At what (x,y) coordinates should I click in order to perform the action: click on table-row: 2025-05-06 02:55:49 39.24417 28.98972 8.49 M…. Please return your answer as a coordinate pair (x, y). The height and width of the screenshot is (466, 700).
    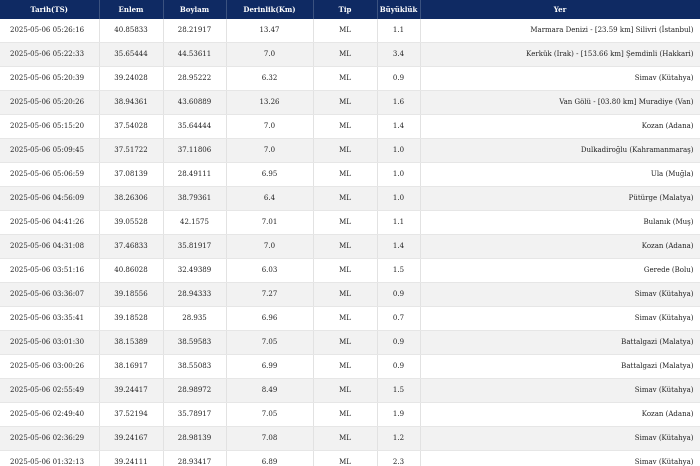
    Looking at the image, I should click on (350, 390).